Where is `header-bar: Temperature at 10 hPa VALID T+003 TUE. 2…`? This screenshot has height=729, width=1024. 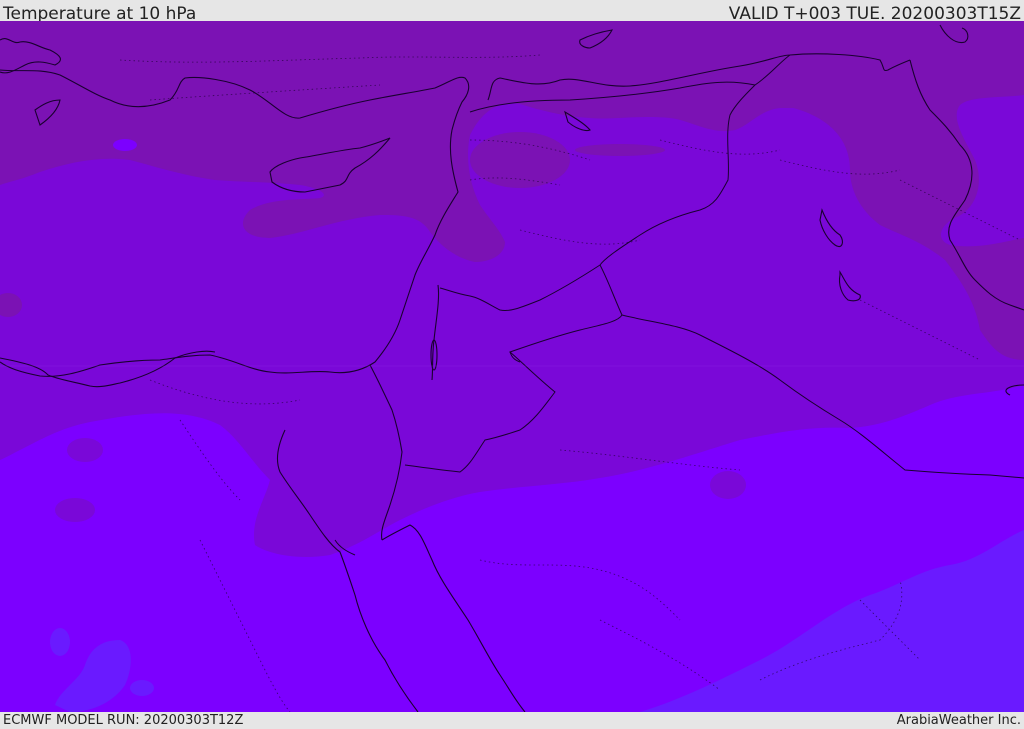
header-bar: Temperature at 10 hPa VALID T+003 TUE. 2… is located at coordinates (512, 12).